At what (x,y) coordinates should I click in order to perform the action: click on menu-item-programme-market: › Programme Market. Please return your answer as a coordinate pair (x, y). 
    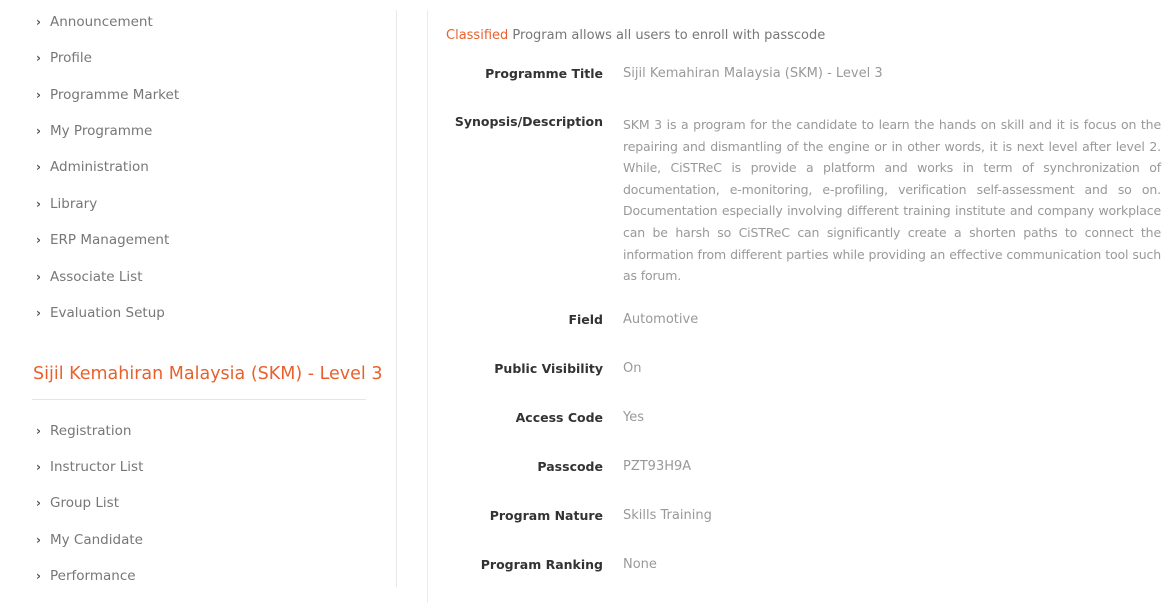
    Looking at the image, I should click on (107, 95).